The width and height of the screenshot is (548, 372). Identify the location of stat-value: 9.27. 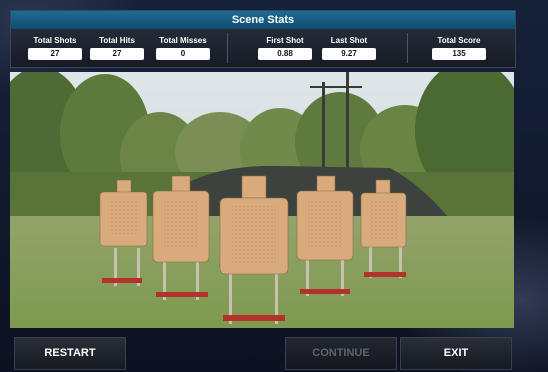
(349, 54).